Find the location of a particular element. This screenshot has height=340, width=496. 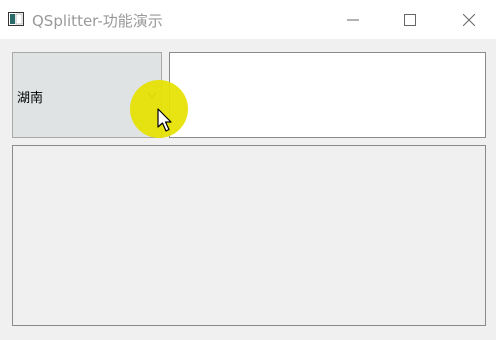

chevron-down-icon is located at coordinates (152, 95).